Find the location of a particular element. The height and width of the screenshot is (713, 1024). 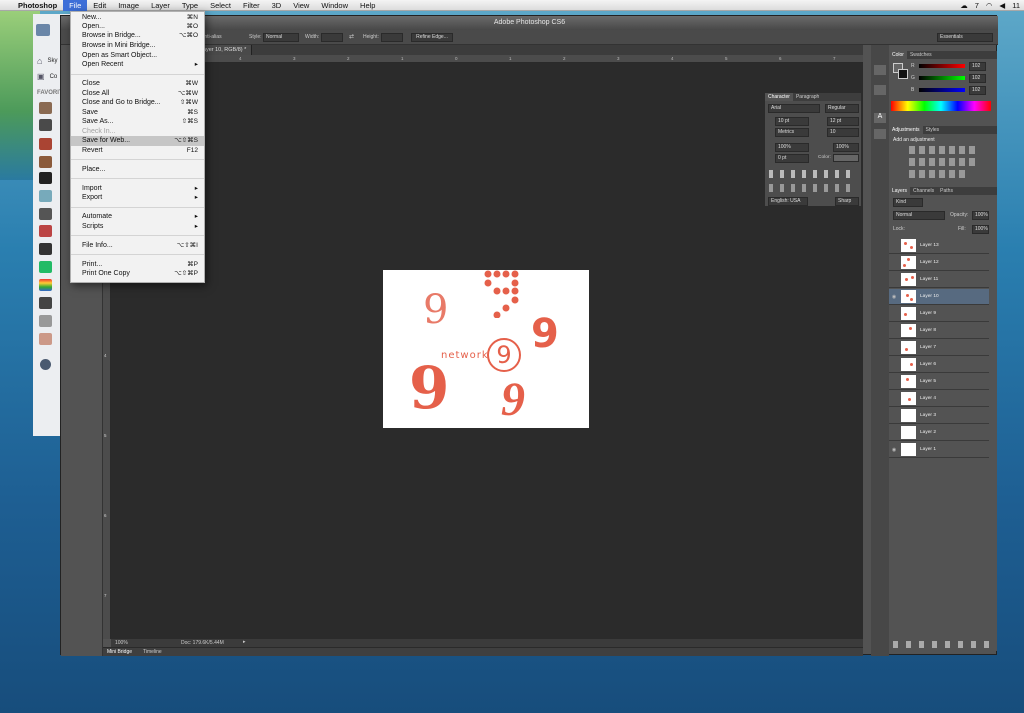

tab-paths: Paths is located at coordinates (946, 191).